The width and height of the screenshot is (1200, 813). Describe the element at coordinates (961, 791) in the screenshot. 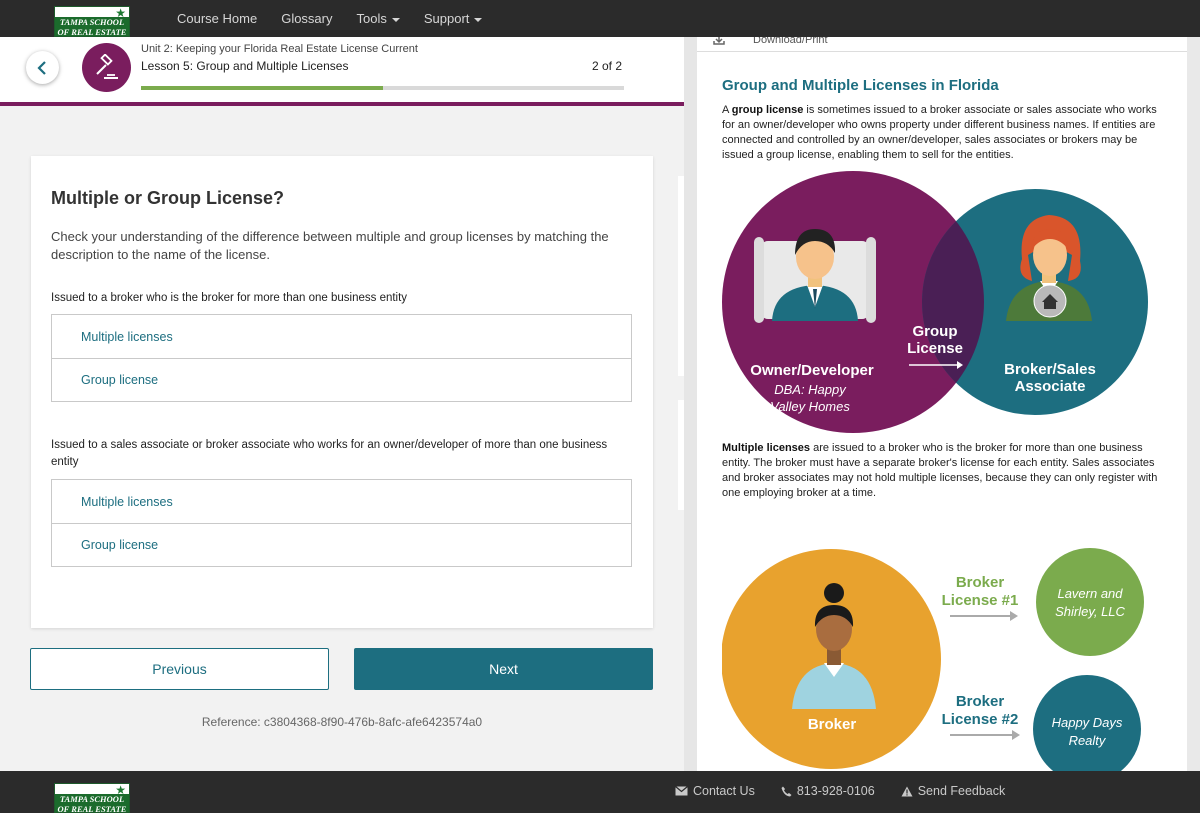

I see `send-feedback-label: Send Feedback` at that location.